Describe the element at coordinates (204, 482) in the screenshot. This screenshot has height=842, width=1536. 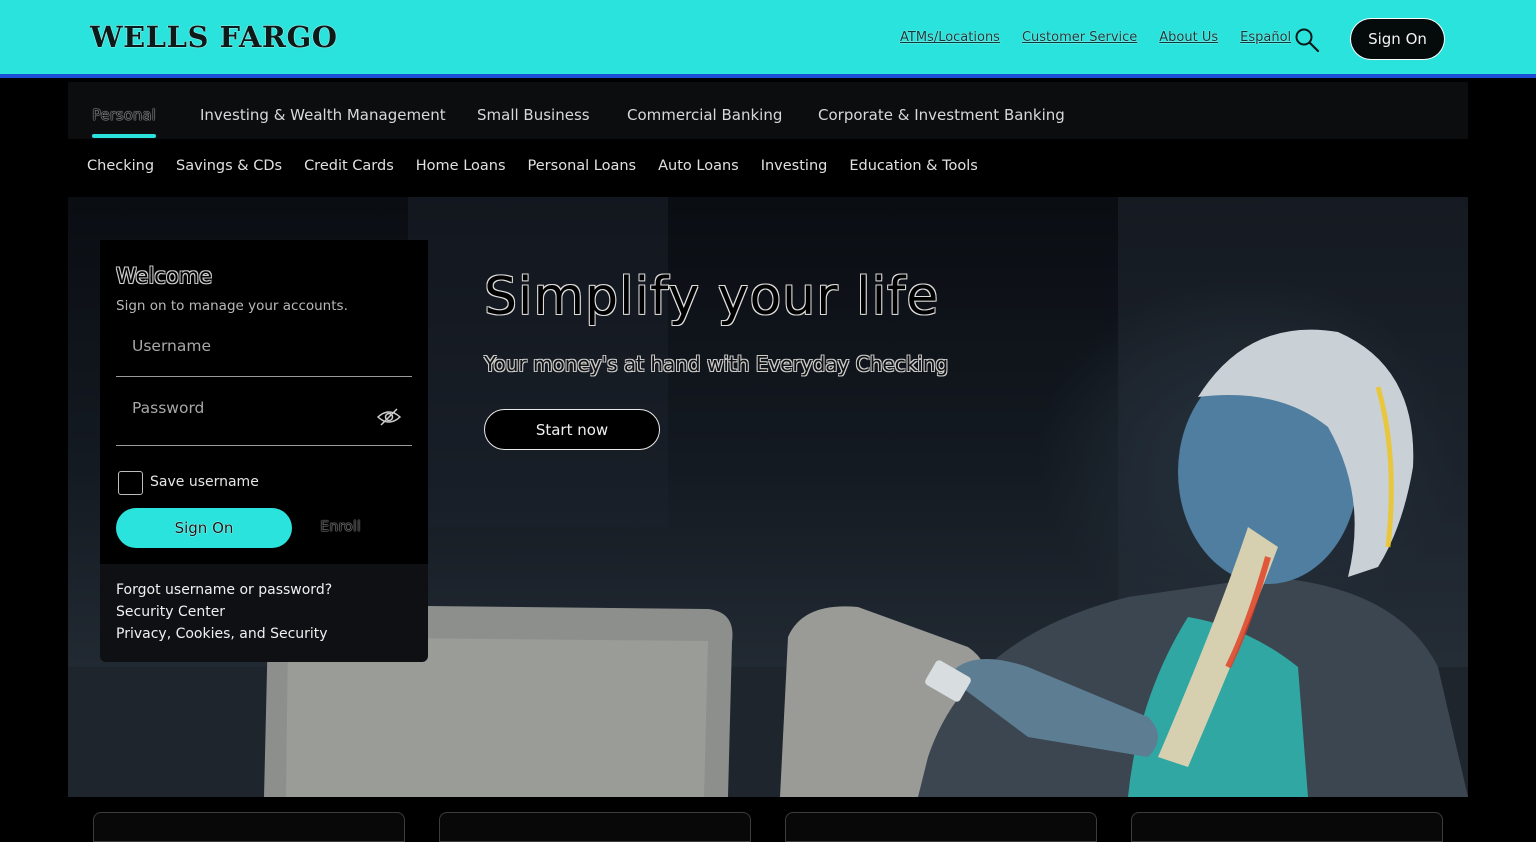
I see `save-username-label: Save username` at that location.